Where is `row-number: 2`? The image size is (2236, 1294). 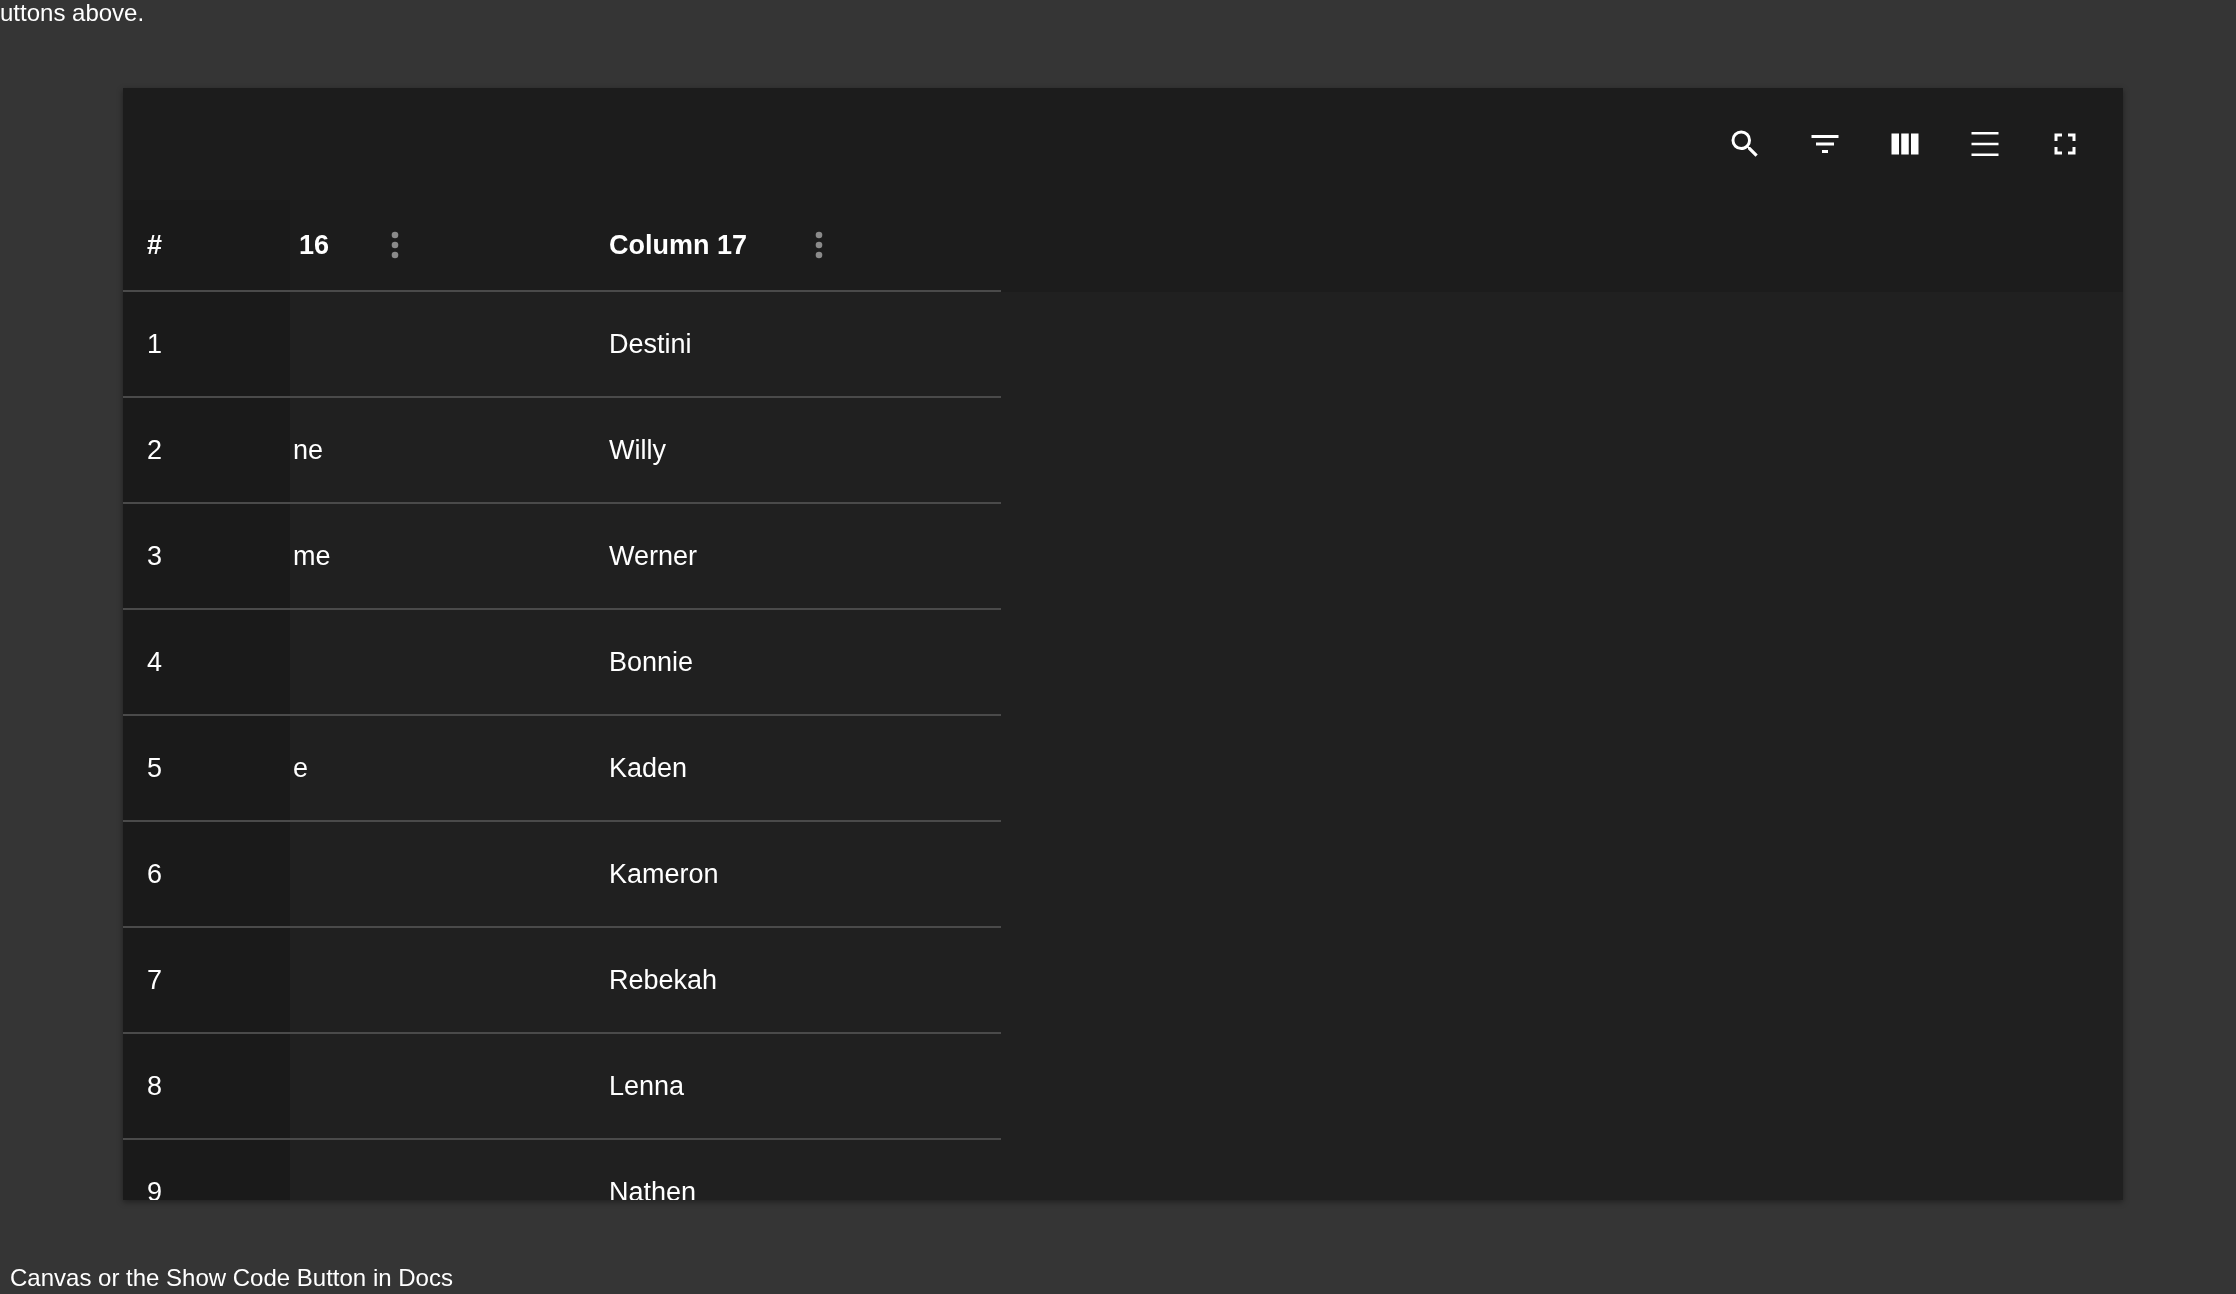
row-number: 2 is located at coordinates (155, 450).